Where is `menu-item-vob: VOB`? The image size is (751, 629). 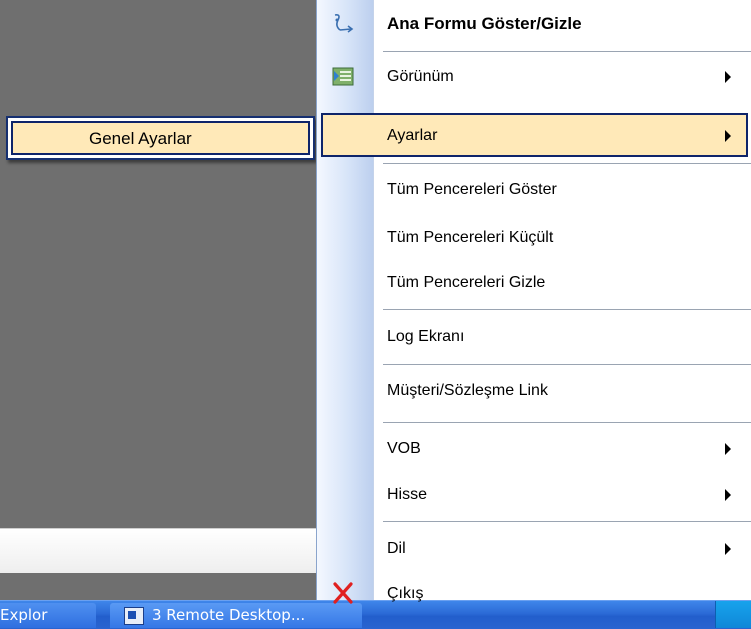 menu-item-vob: VOB is located at coordinates (534, 449).